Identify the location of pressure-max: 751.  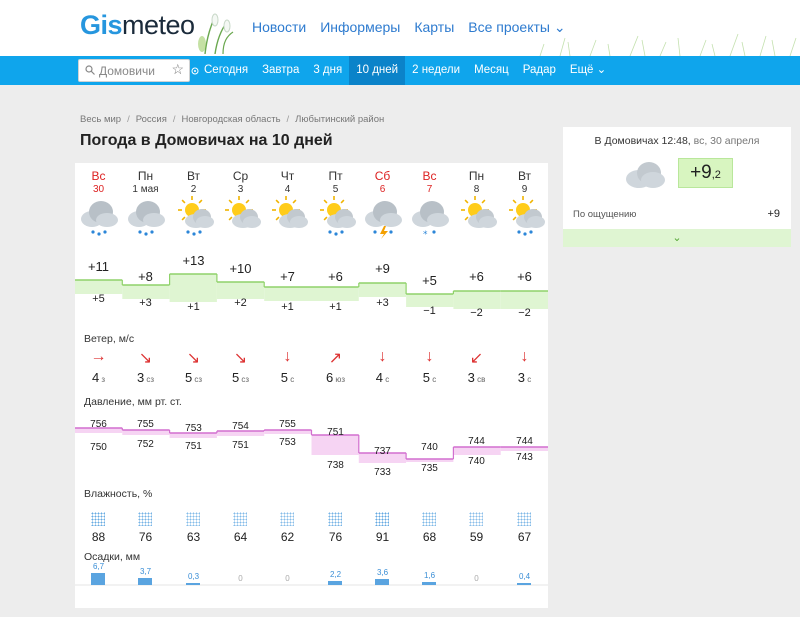
(335, 432).